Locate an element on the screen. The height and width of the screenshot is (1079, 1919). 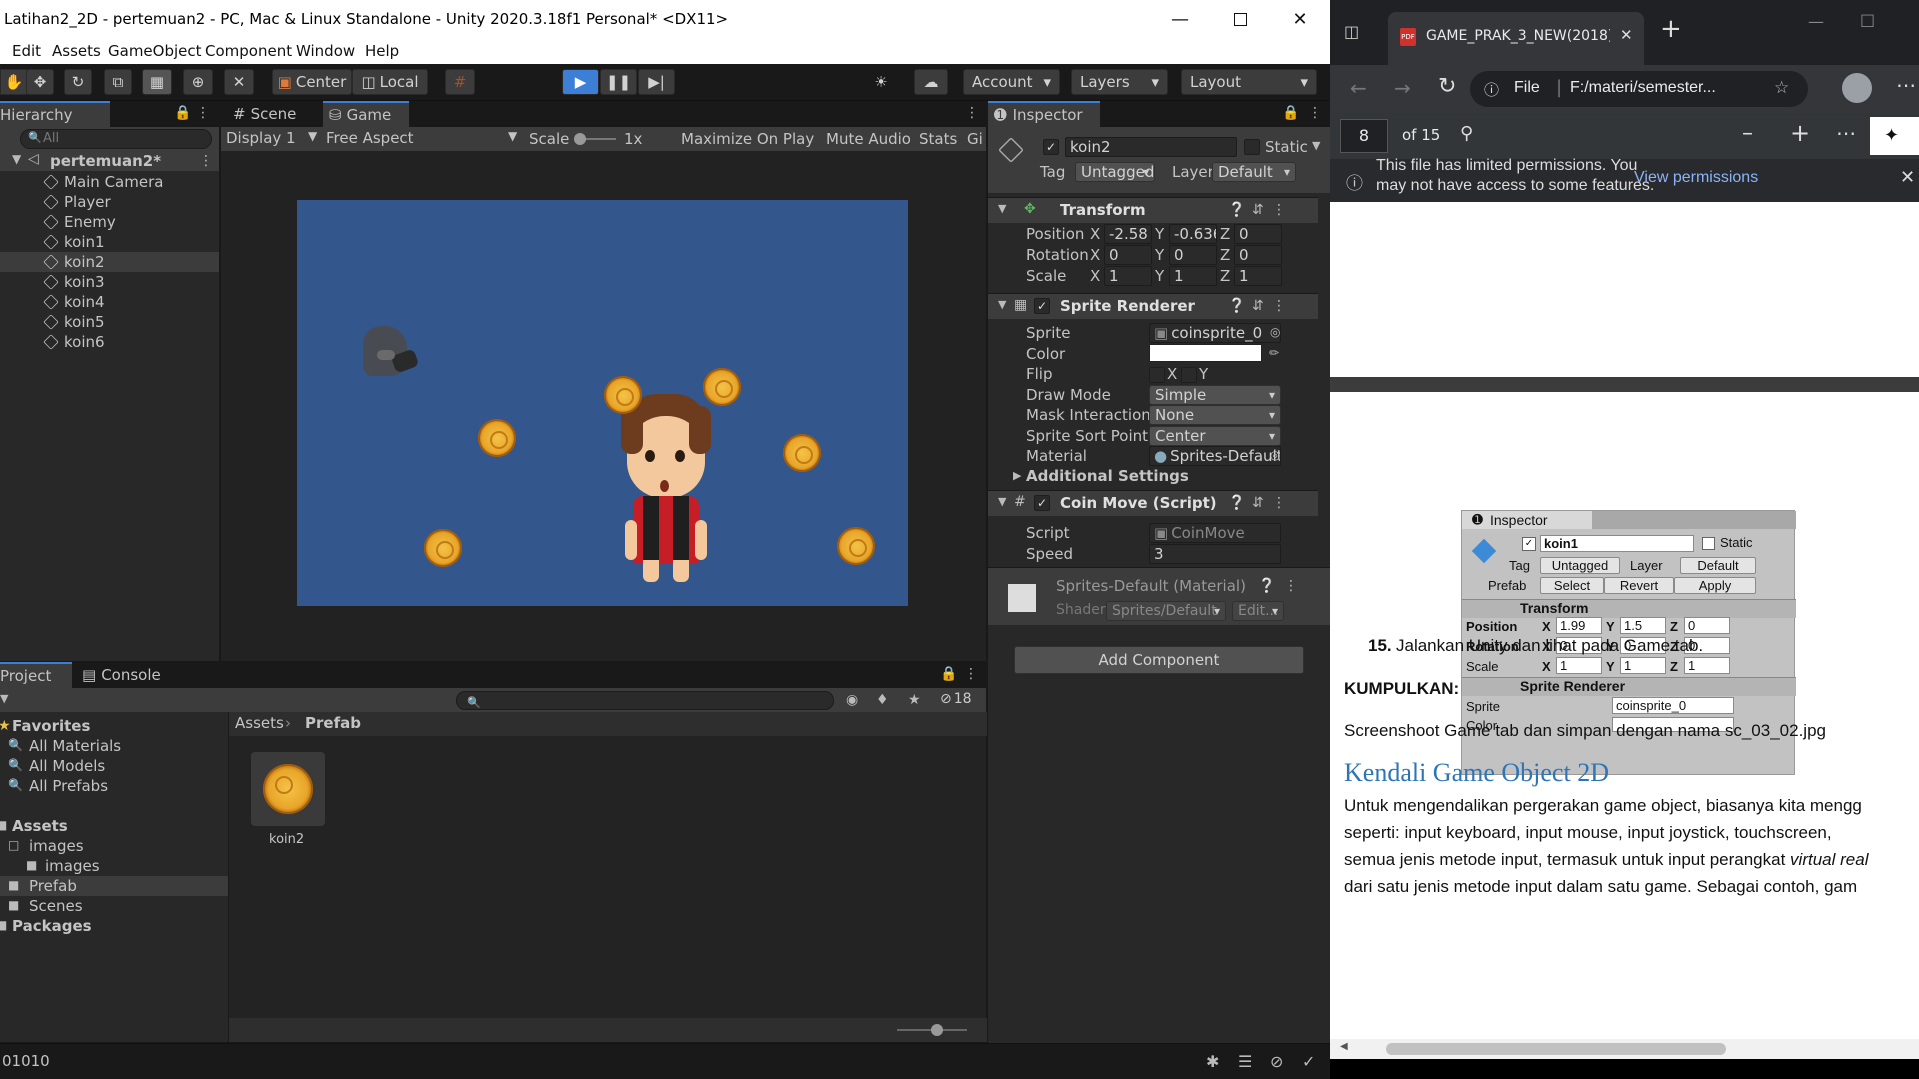
reload-icon: ↻ is located at coordinates (1447, 86).